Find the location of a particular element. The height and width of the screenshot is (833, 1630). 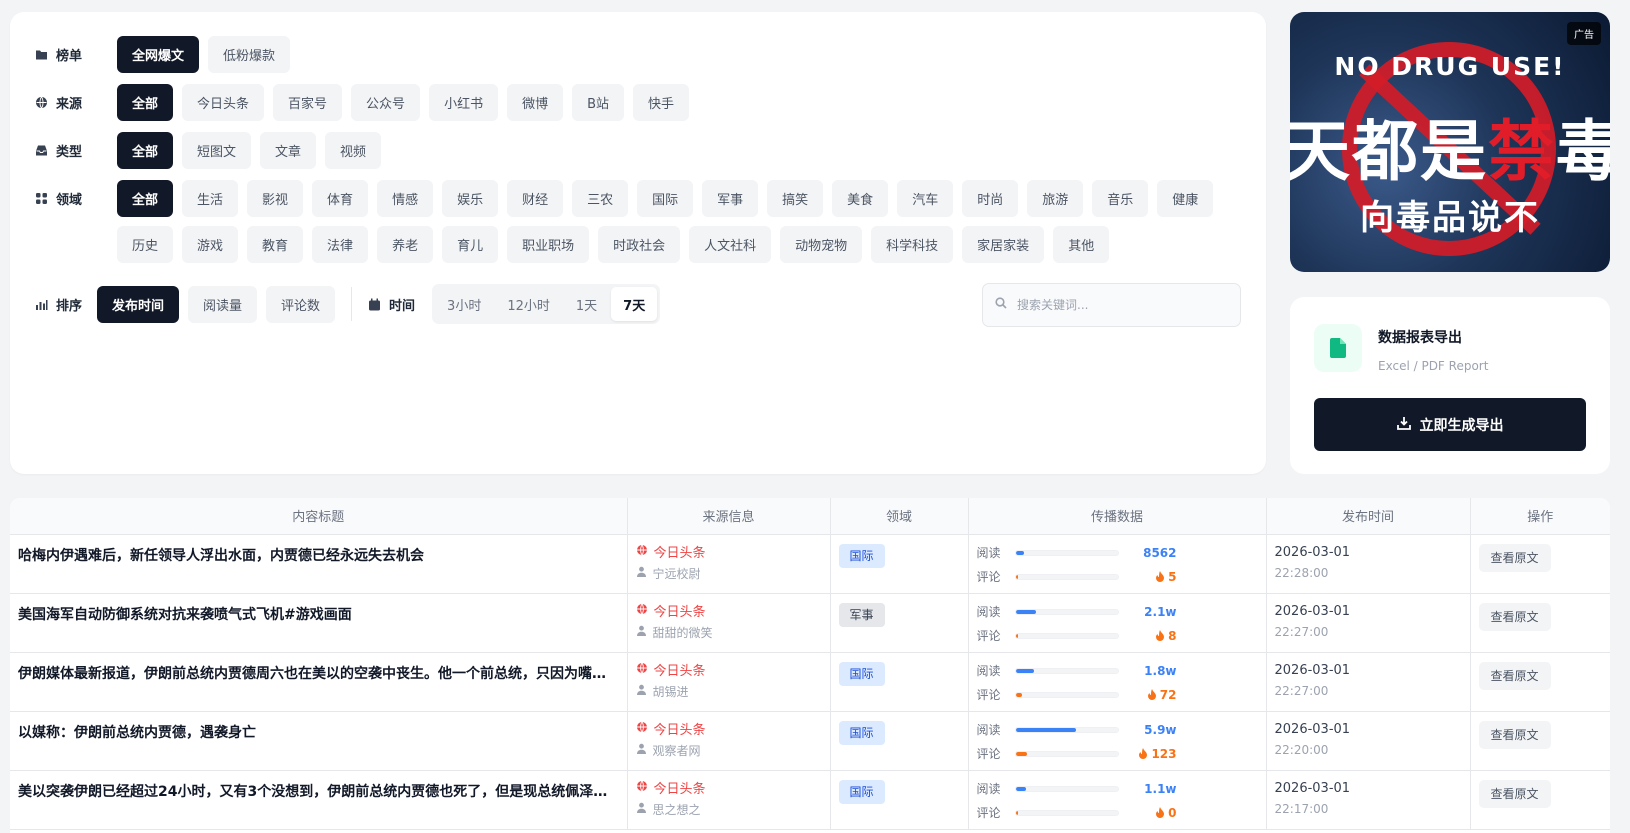

chip-type-2: 文章 is located at coordinates (288, 150).